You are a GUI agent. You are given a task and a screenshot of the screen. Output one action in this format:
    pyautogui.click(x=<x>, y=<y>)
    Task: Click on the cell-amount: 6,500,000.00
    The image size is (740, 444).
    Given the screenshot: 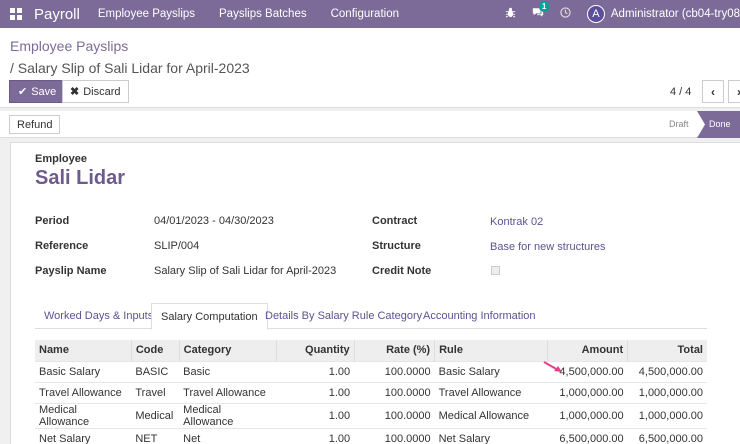 What is the action you would take?
    pyautogui.click(x=587, y=435)
    